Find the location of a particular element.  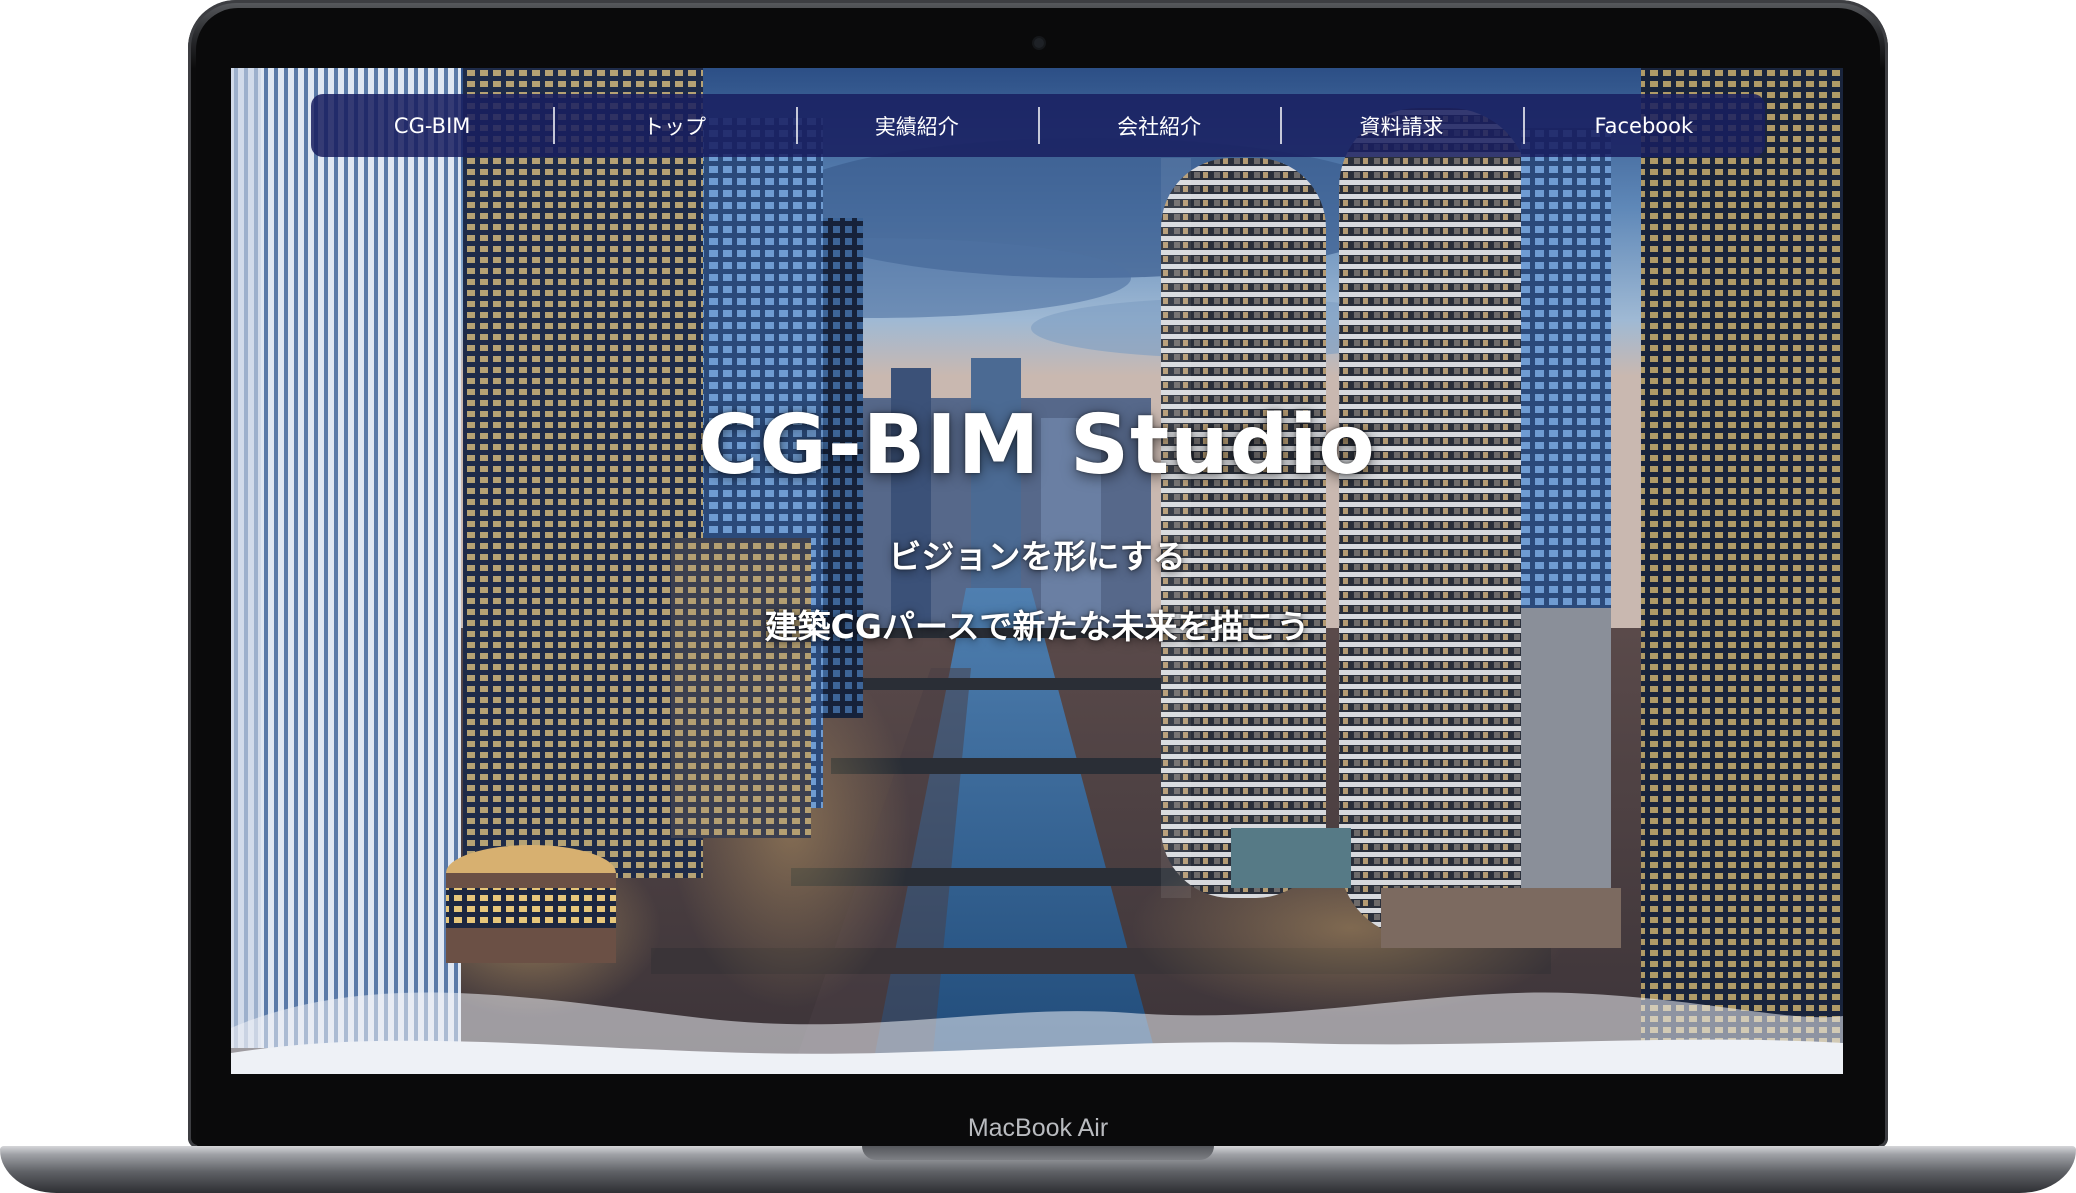

main-nav: CG-BIM トップ 実績紹介 会社紹介 資料請求 Facebook is located at coordinates (1038, 125).